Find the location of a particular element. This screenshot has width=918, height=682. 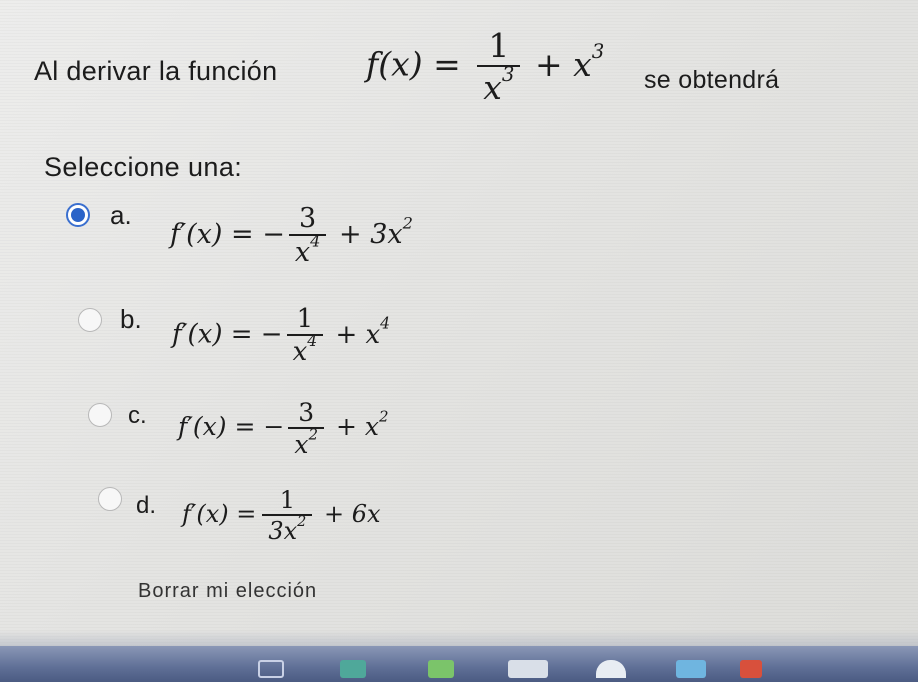

option-a-den: x4 is located at coordinates (307, 249).